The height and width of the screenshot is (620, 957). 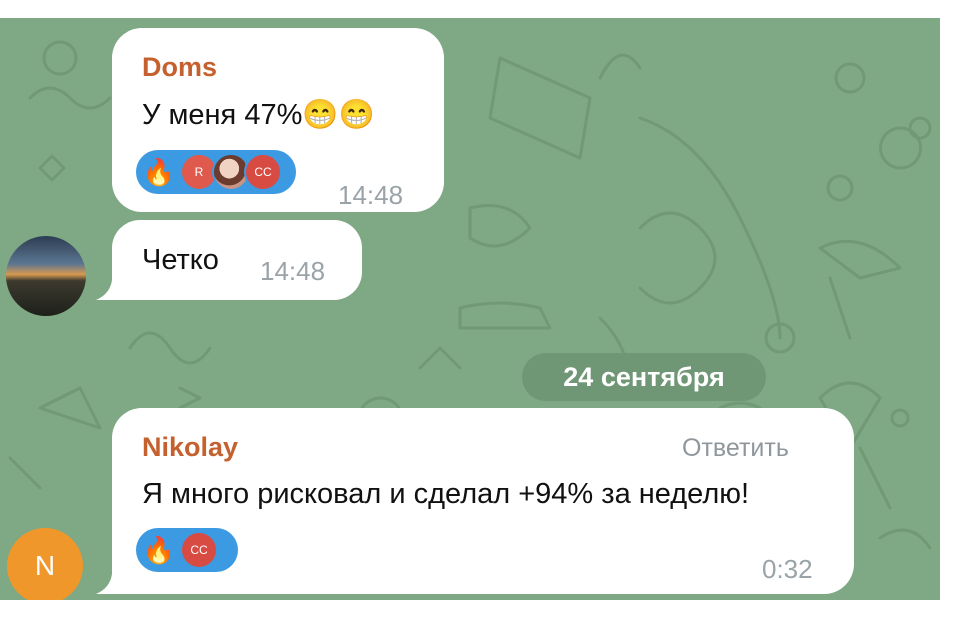 What do you see at coordinates (258, 115) in the screenshot?
I see `message-text: У меня 47%😁😁` at bounding box center [258, 115].